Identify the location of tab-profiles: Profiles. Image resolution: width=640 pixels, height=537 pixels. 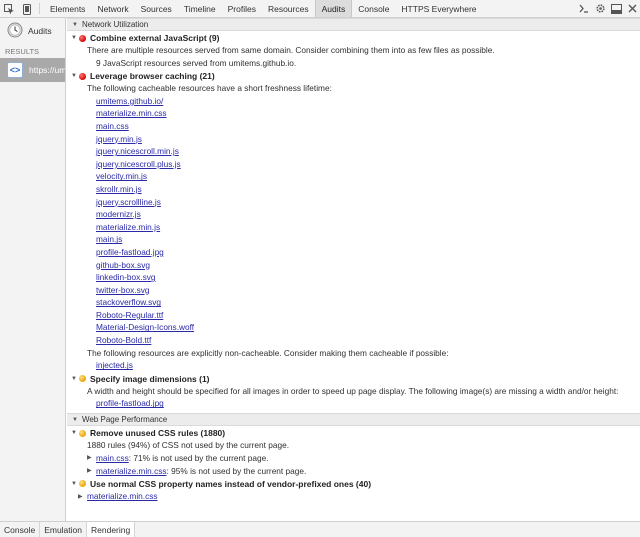
(242, 8).